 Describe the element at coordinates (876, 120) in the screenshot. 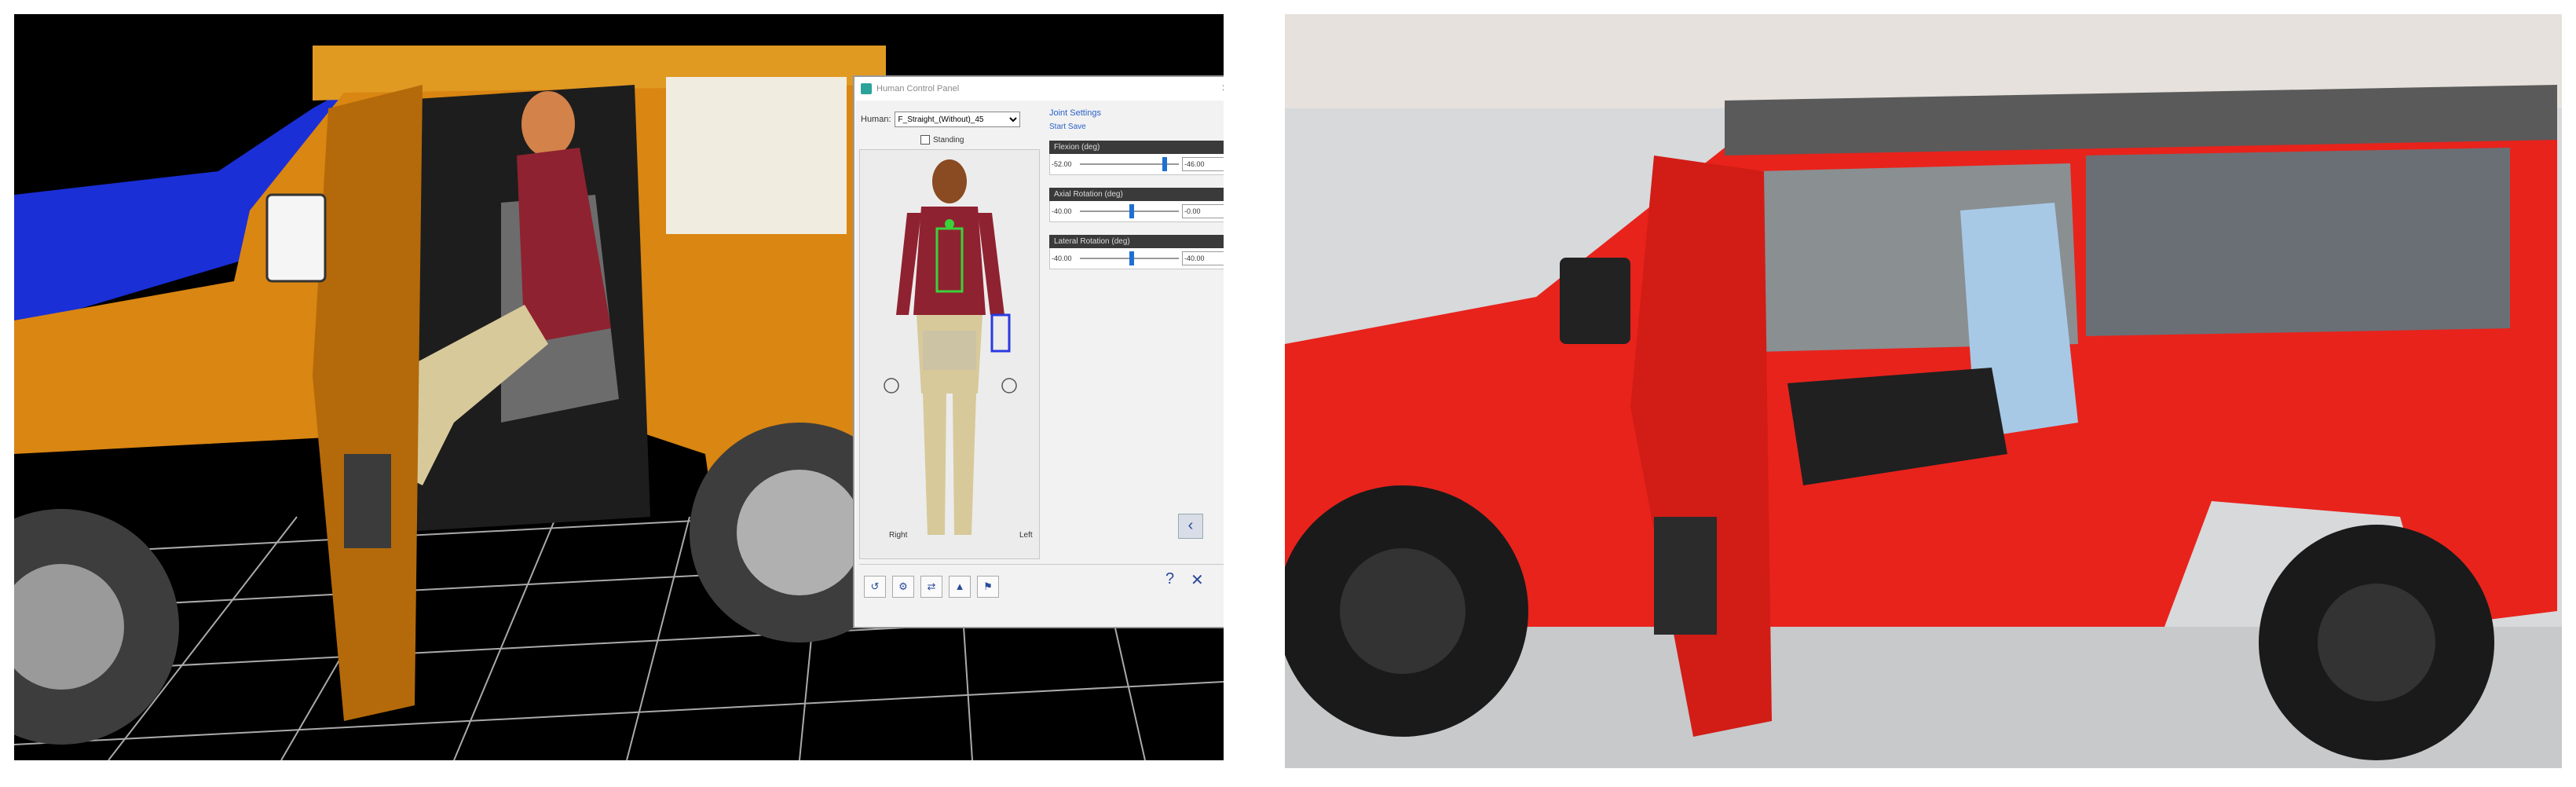

I see `human-label: Human:` at that location.